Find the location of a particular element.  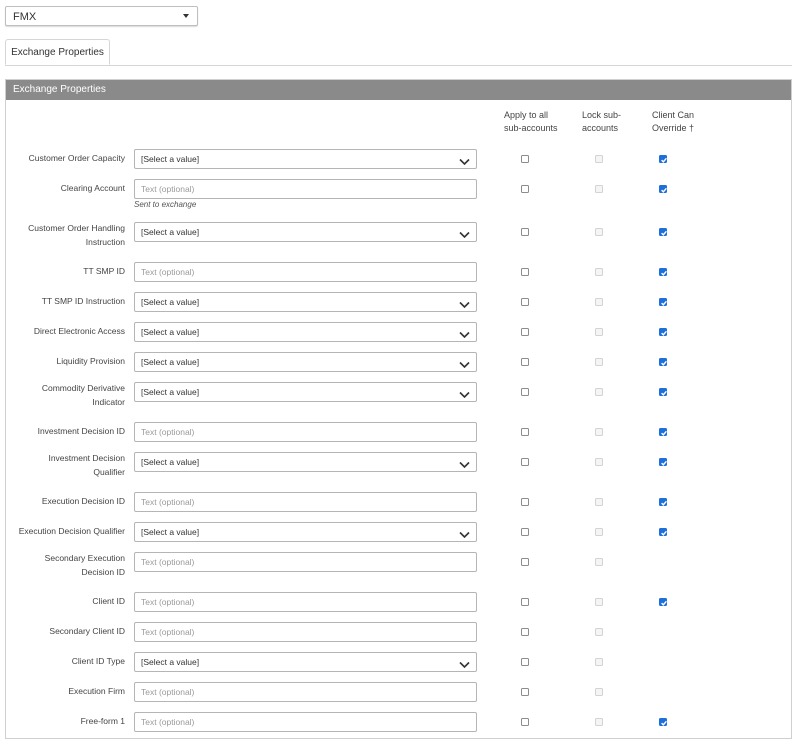

direct-electronic-access-select: [Select a value] is located at coordinates (305, 332).